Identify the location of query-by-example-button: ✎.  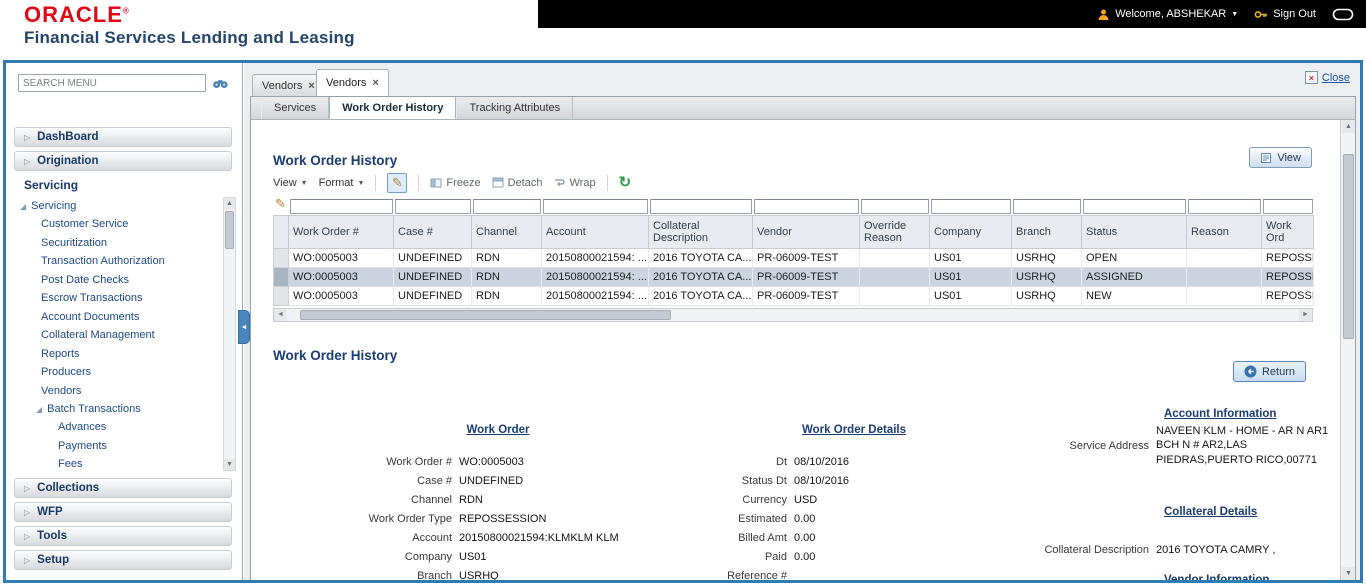
(397, 183).